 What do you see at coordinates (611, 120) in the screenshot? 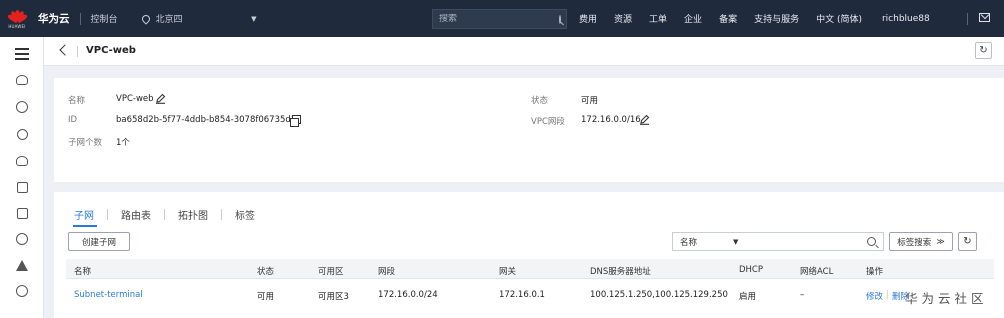
I see `cidr-value: 172.16.0.0/16` at bounding box center [611, 120].